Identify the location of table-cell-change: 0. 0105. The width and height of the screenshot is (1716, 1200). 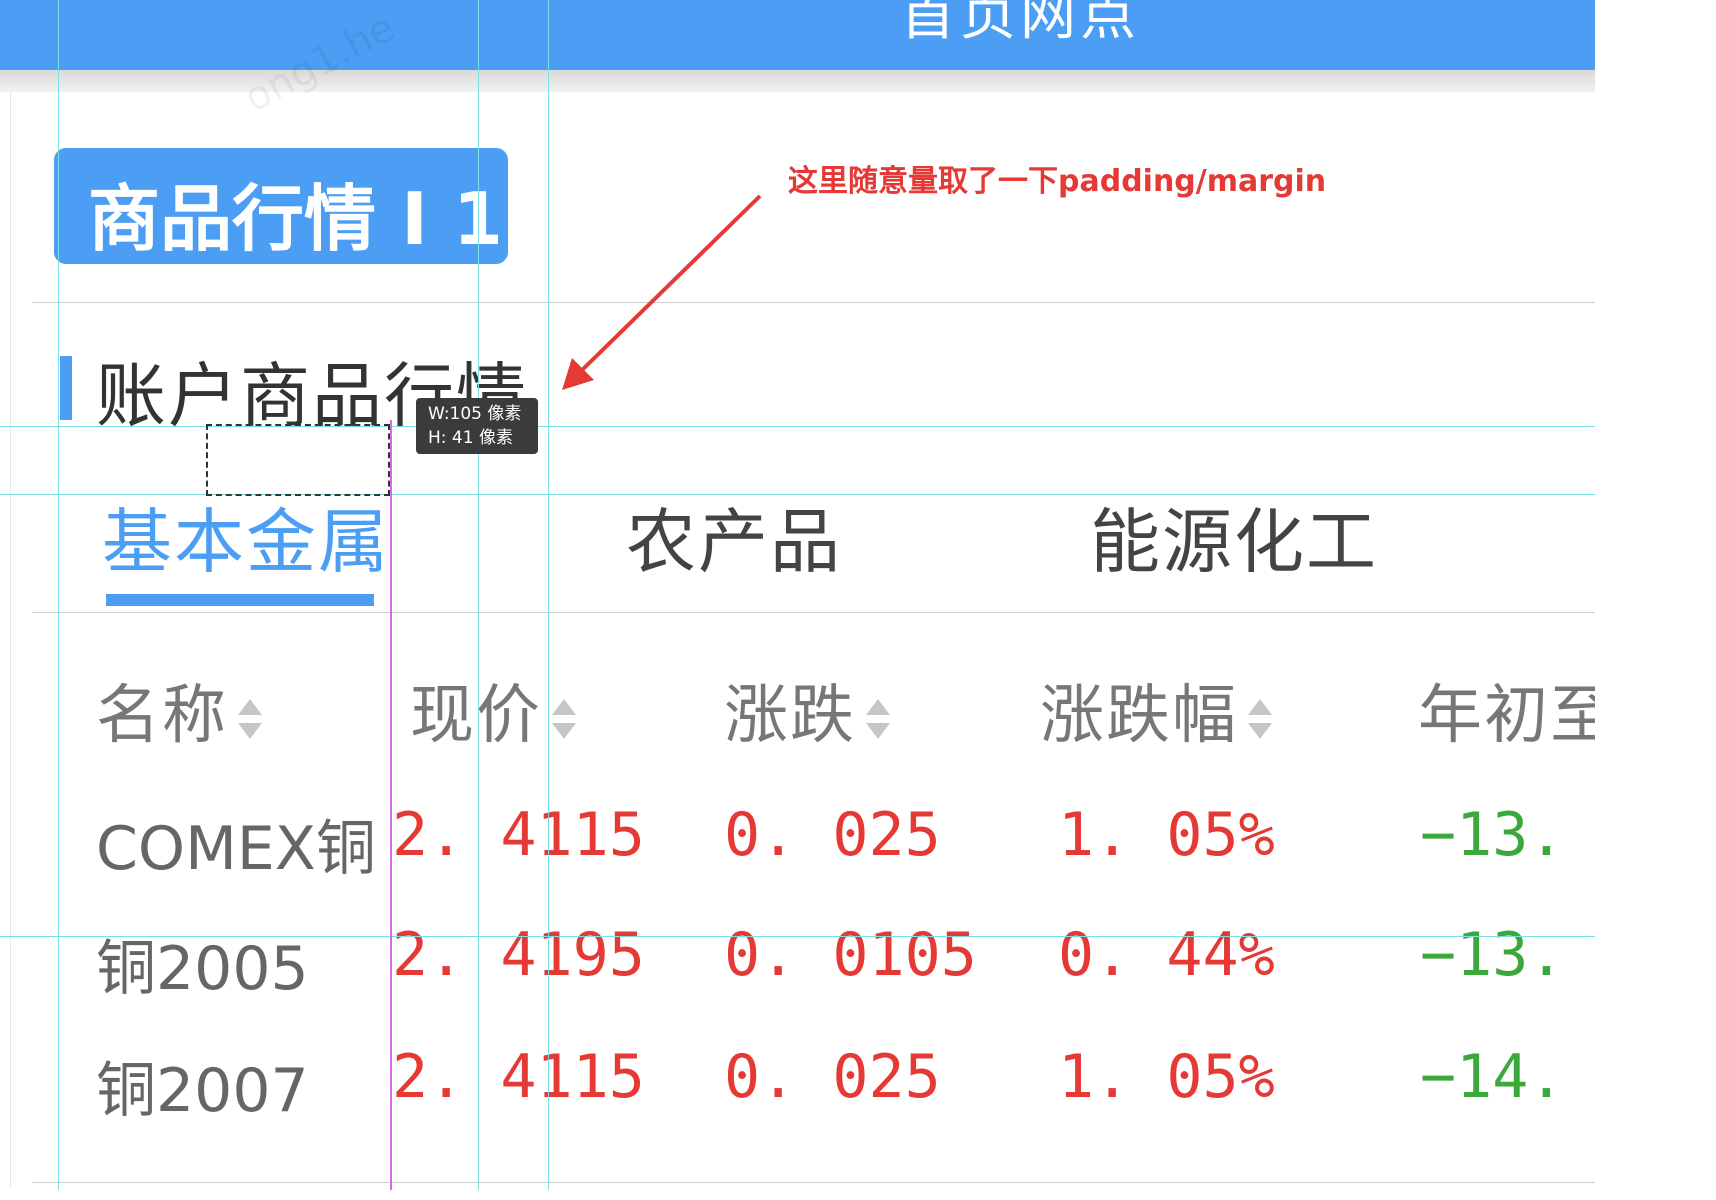
(850, 955).